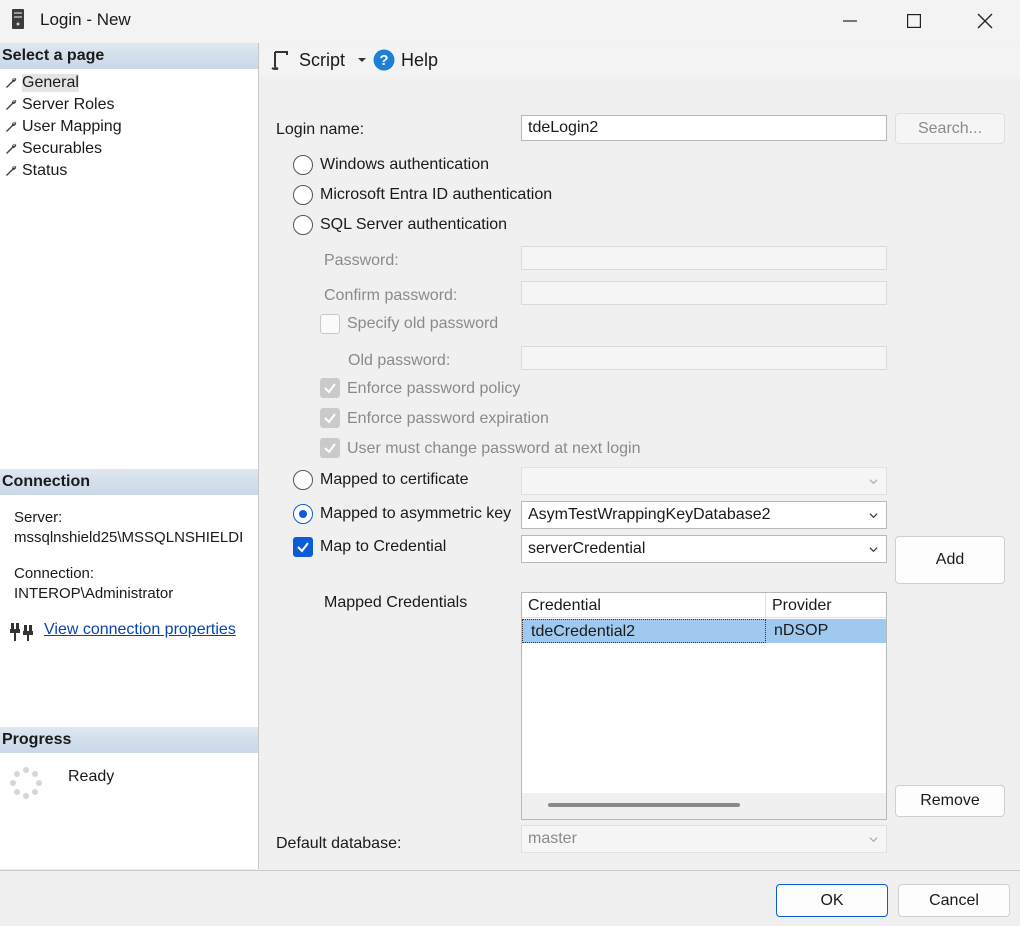 The image size is (1020, 926). What do you see at coordinates (53, 149) in the screenshot?
I see `page-securables: Securables` at bounding box center [53, 149].